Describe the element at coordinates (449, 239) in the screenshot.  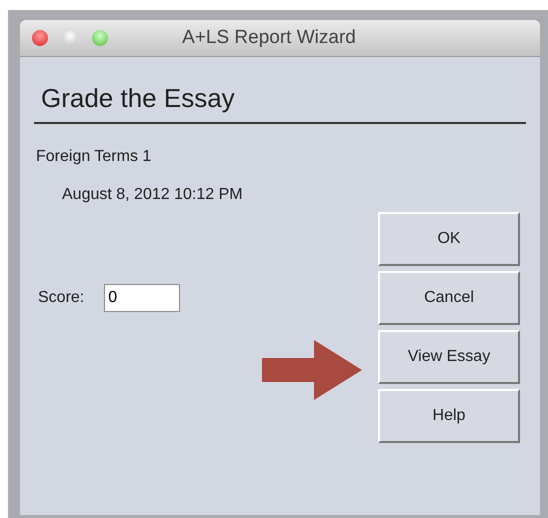
I see `dialog-button: OK` at that location.